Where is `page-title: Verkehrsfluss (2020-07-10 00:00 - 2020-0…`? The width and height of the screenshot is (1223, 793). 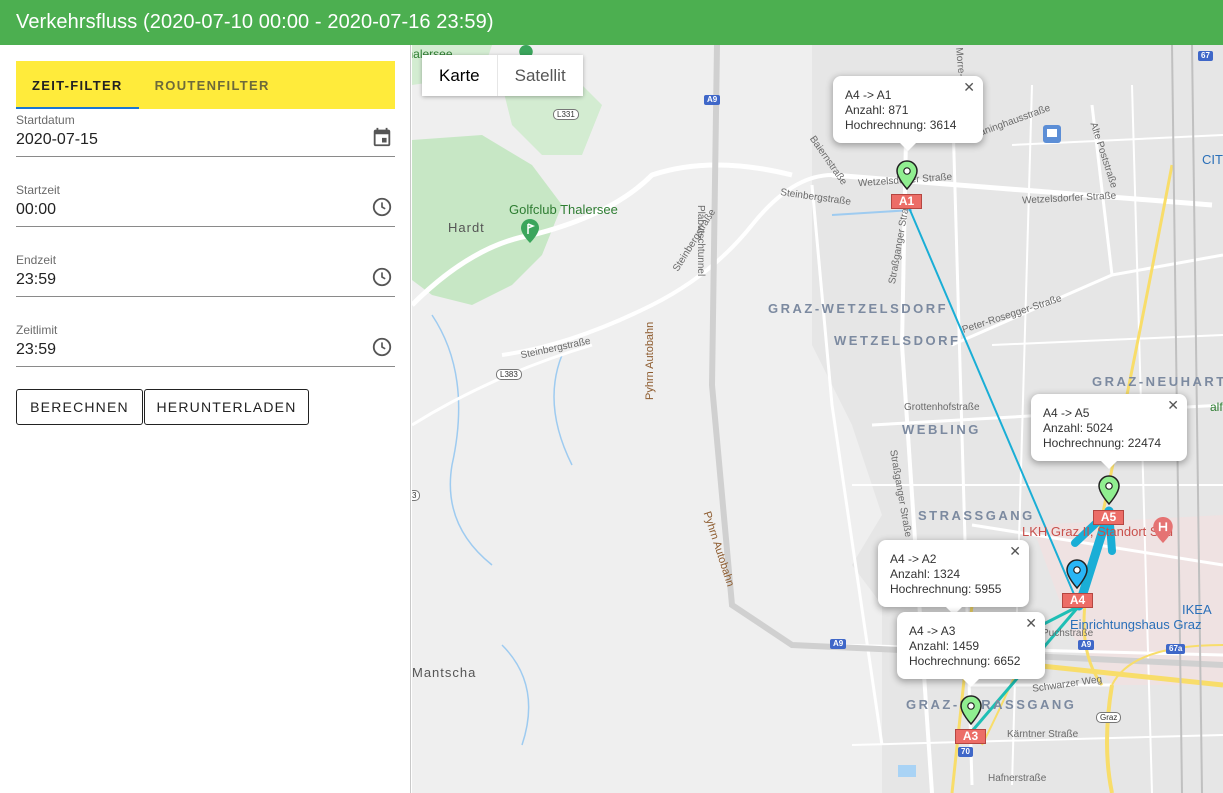
page-title: Verkehrsfluss (2020-07-10 00:00 - 2020-0… is located at coordinates (255, 22).